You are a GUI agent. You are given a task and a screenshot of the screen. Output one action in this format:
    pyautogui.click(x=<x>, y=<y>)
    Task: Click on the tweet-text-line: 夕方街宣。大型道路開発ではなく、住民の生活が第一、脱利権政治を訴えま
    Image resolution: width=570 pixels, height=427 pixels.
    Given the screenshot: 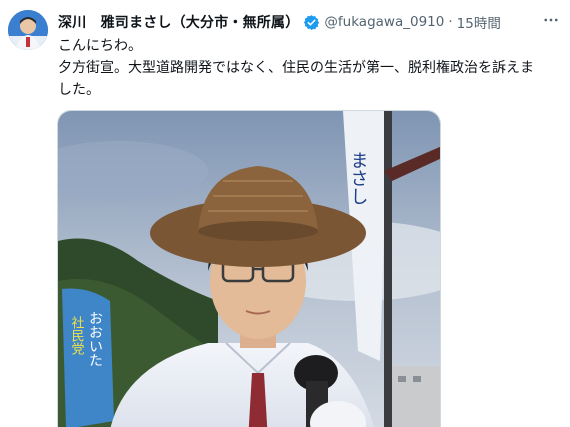 What is the action you would take?
    pyautogui.click(x=296, y=68)
    